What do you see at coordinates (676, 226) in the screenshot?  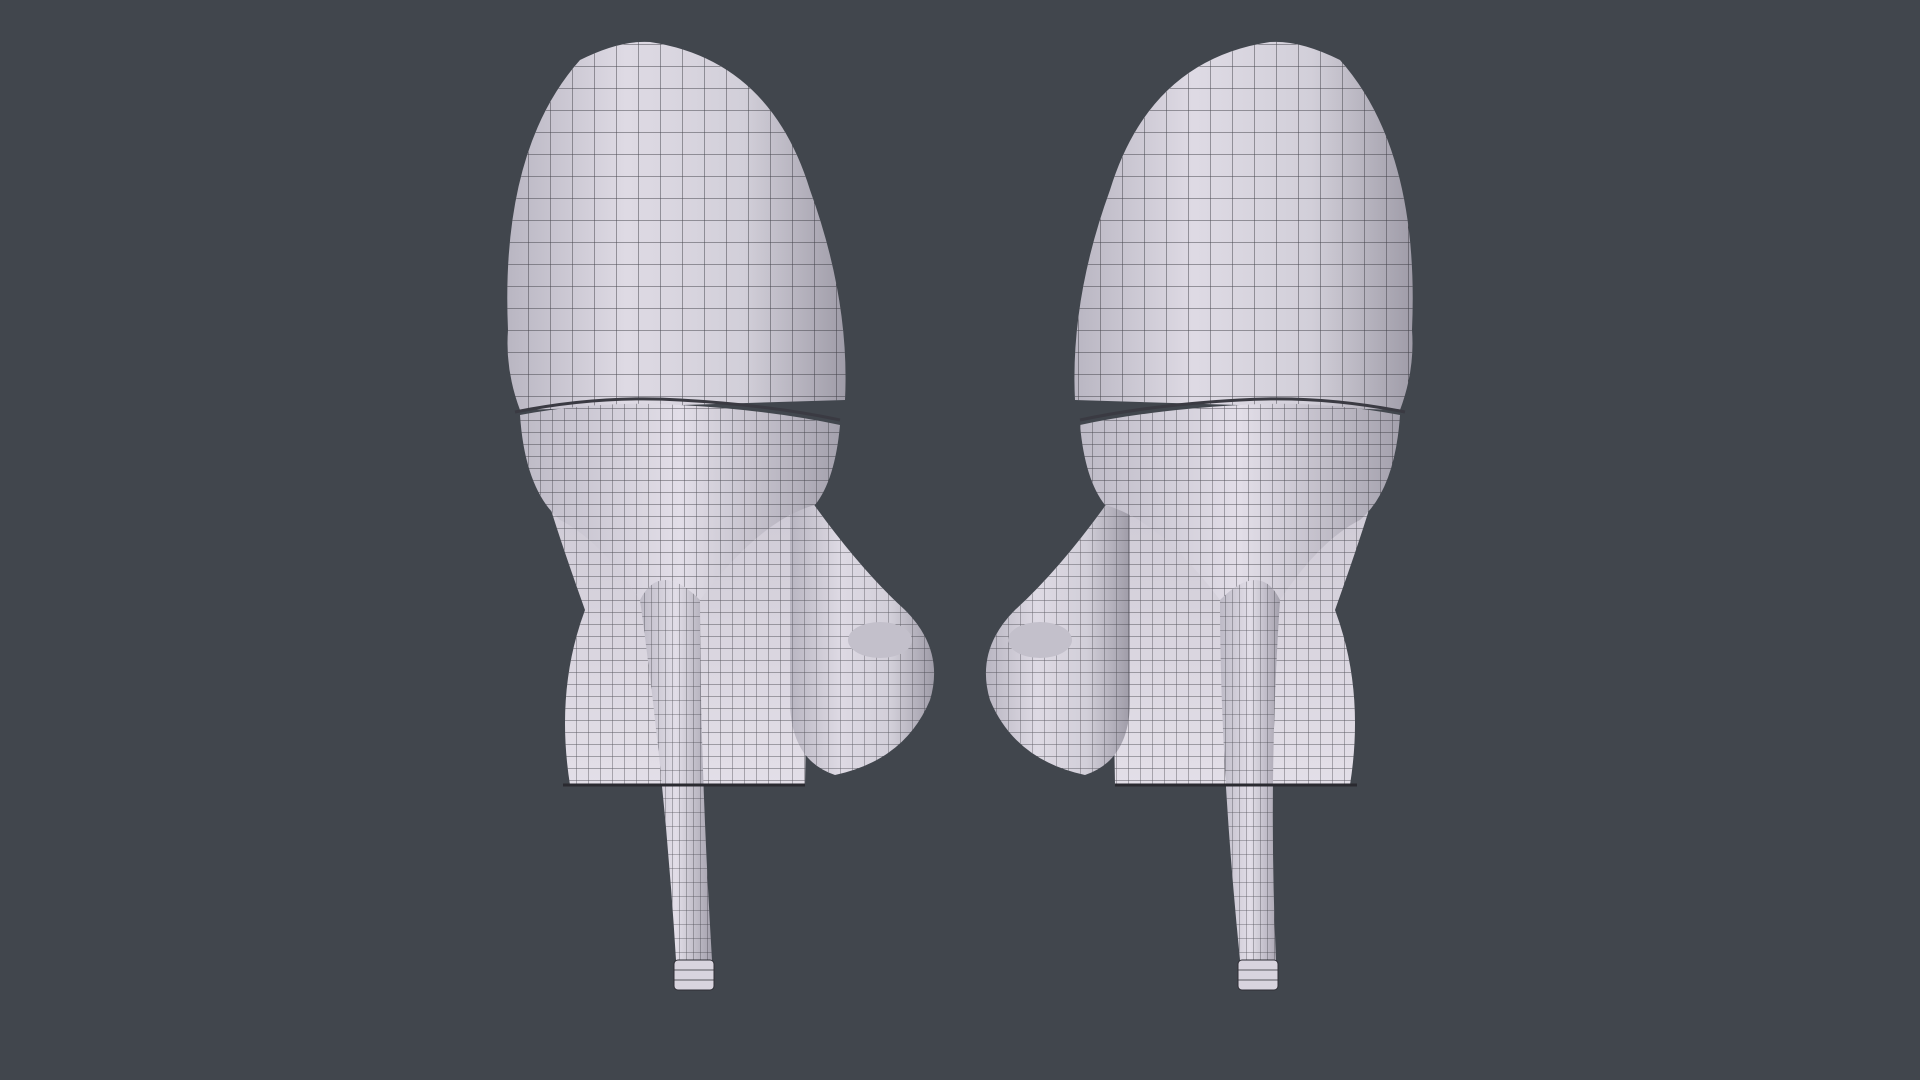 I see `left-shoe-upper` at bounding box center [676, 226].